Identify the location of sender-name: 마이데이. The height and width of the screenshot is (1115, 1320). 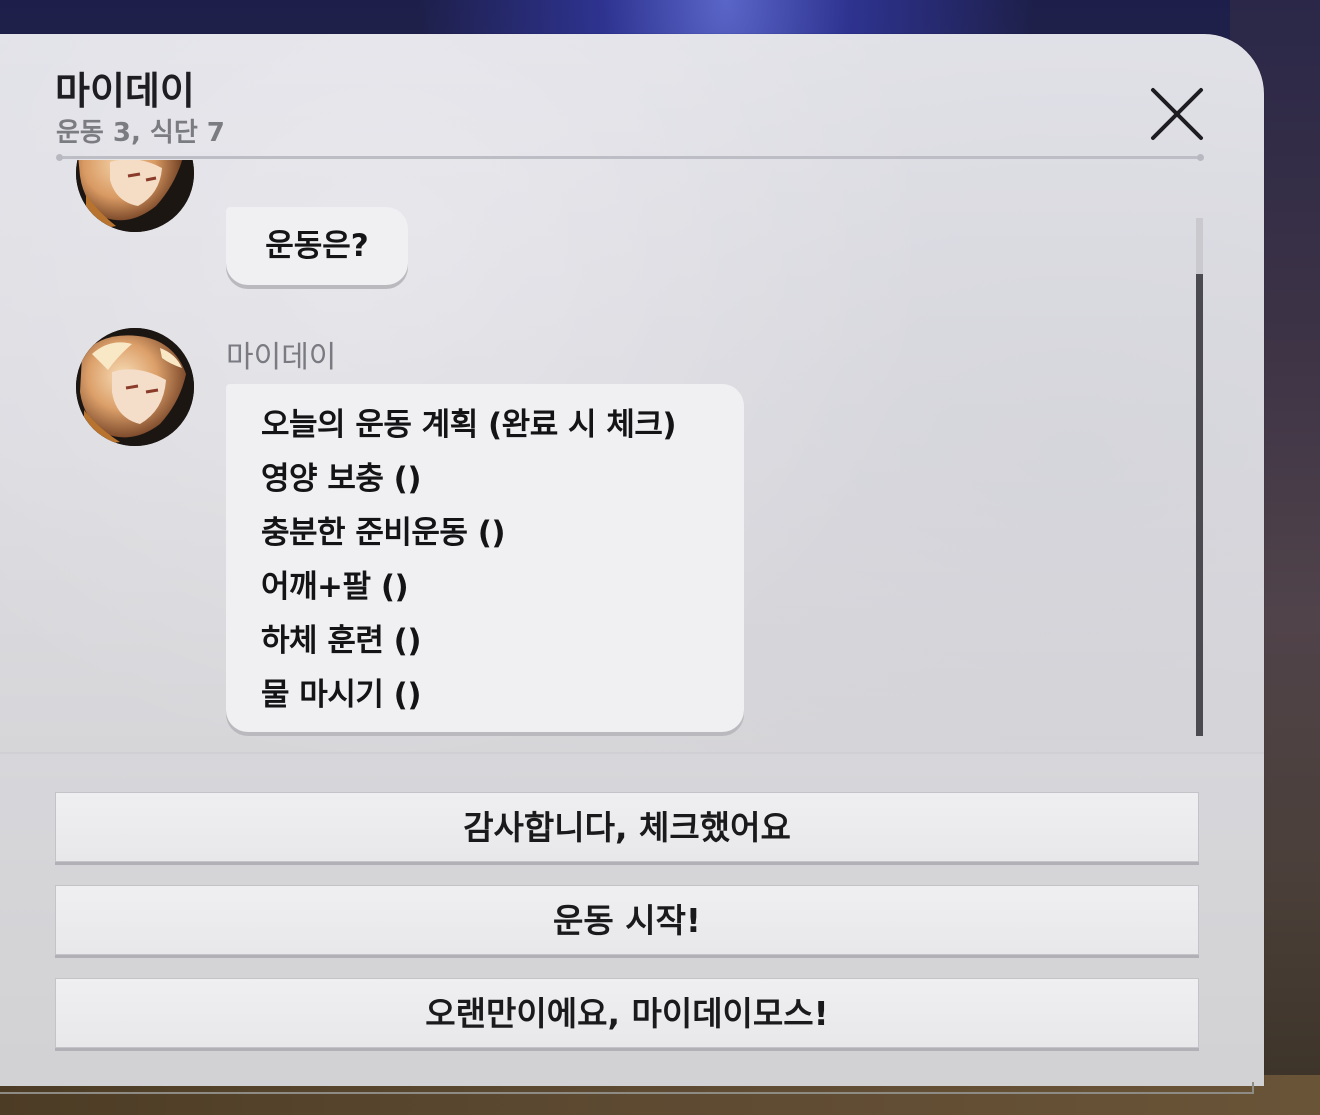
(281, 357).